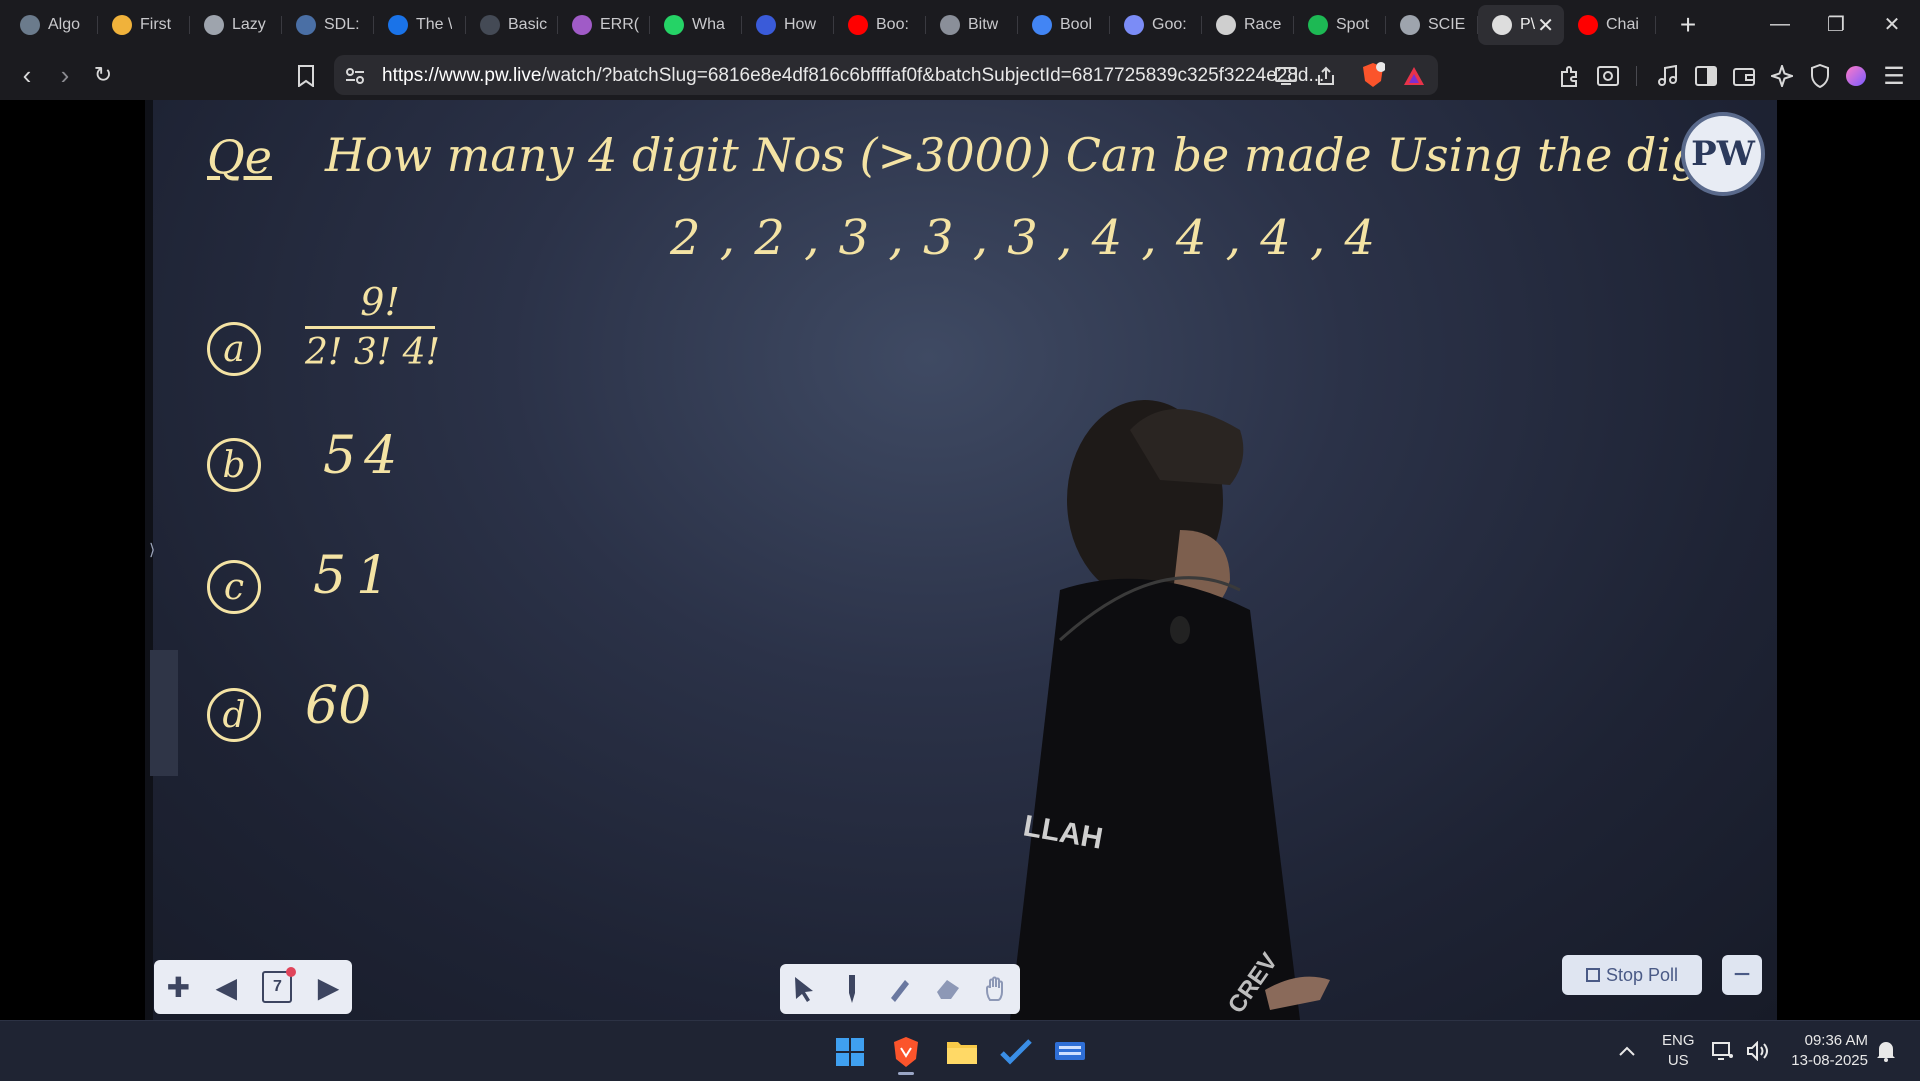 The height and width of the screenshot is (1081, 1920). I want to click on add-slide-button: ✚, so click(178, 987).